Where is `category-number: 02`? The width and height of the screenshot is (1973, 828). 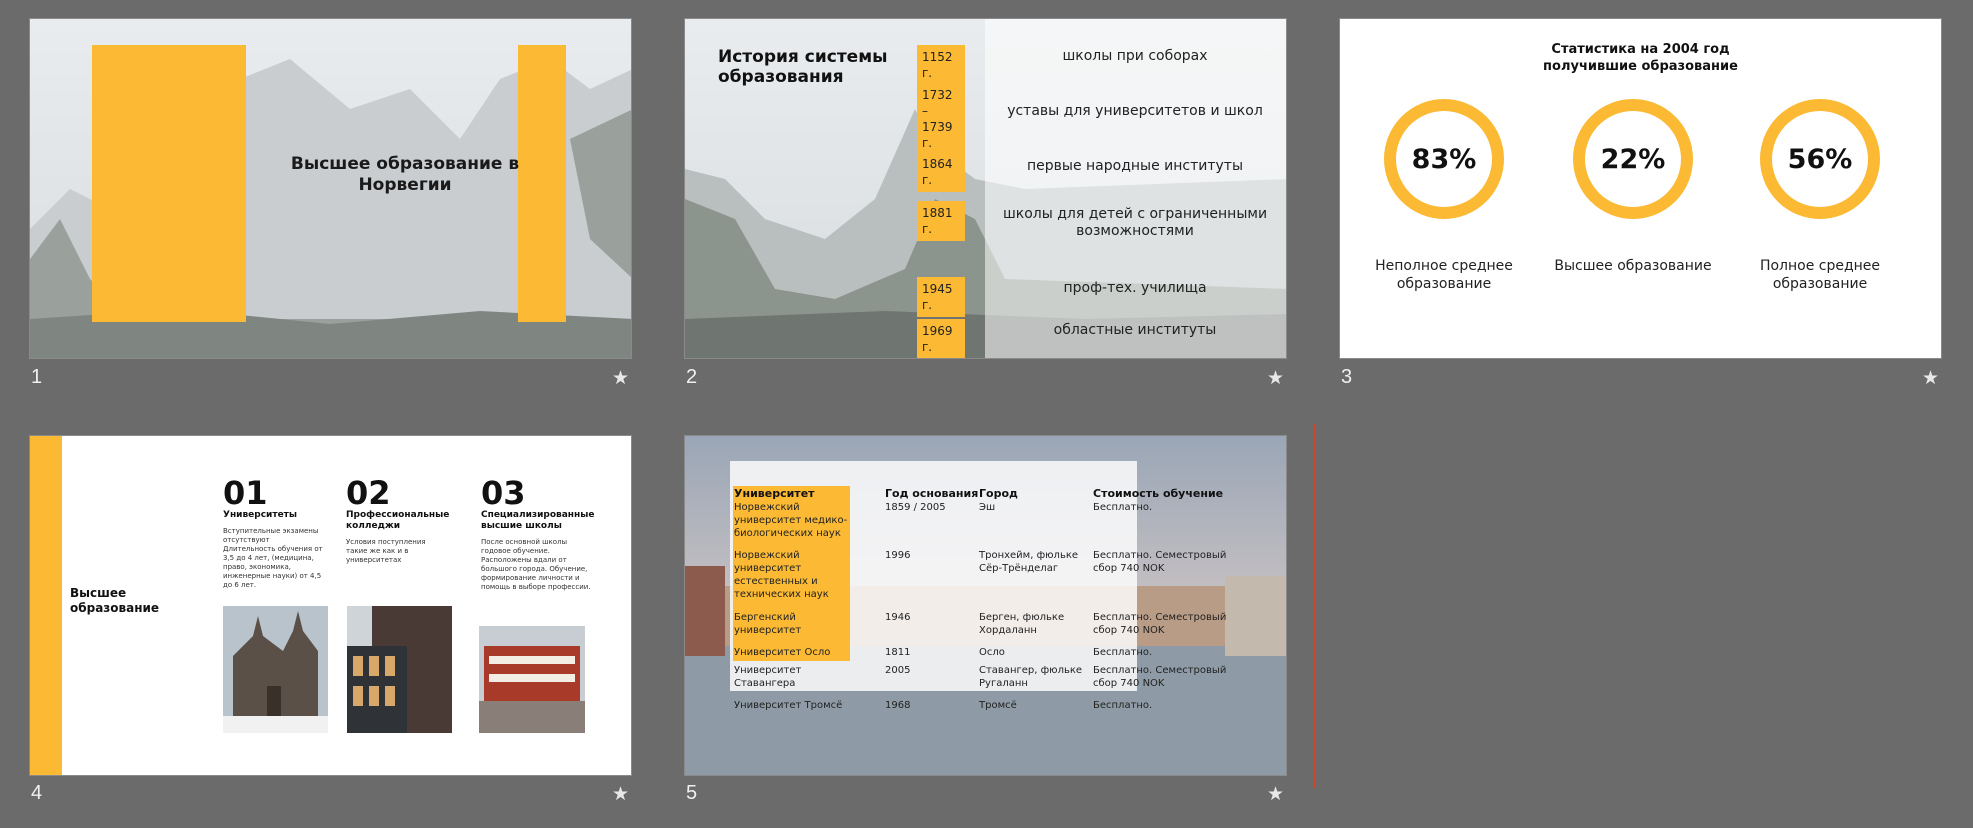
category-number: 02 is located at coordinates (368, 493).